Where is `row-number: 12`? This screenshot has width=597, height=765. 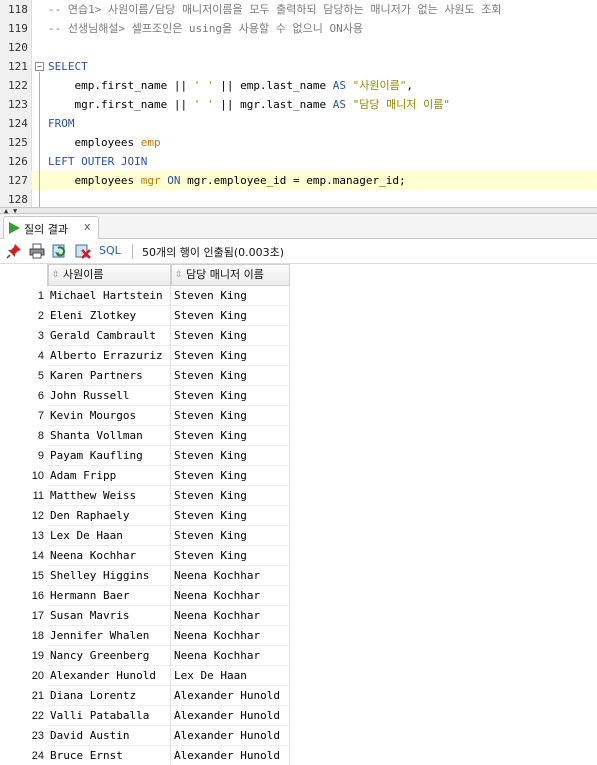
row-number: 12 is located at coordinates (23, 516).